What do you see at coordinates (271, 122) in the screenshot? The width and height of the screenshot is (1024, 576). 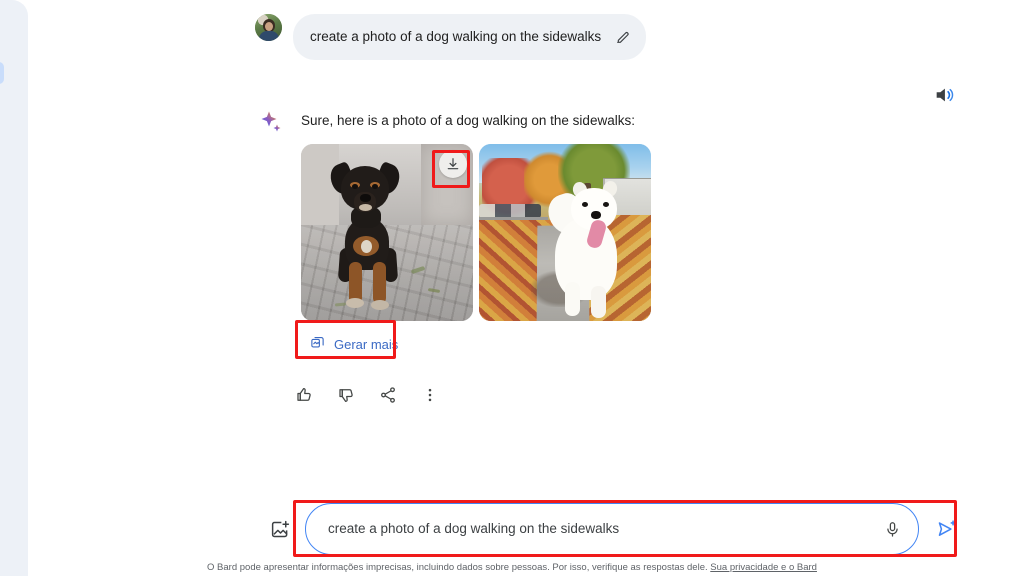 I see `bard-sparkle-icon` at bounding box center [271, 122].